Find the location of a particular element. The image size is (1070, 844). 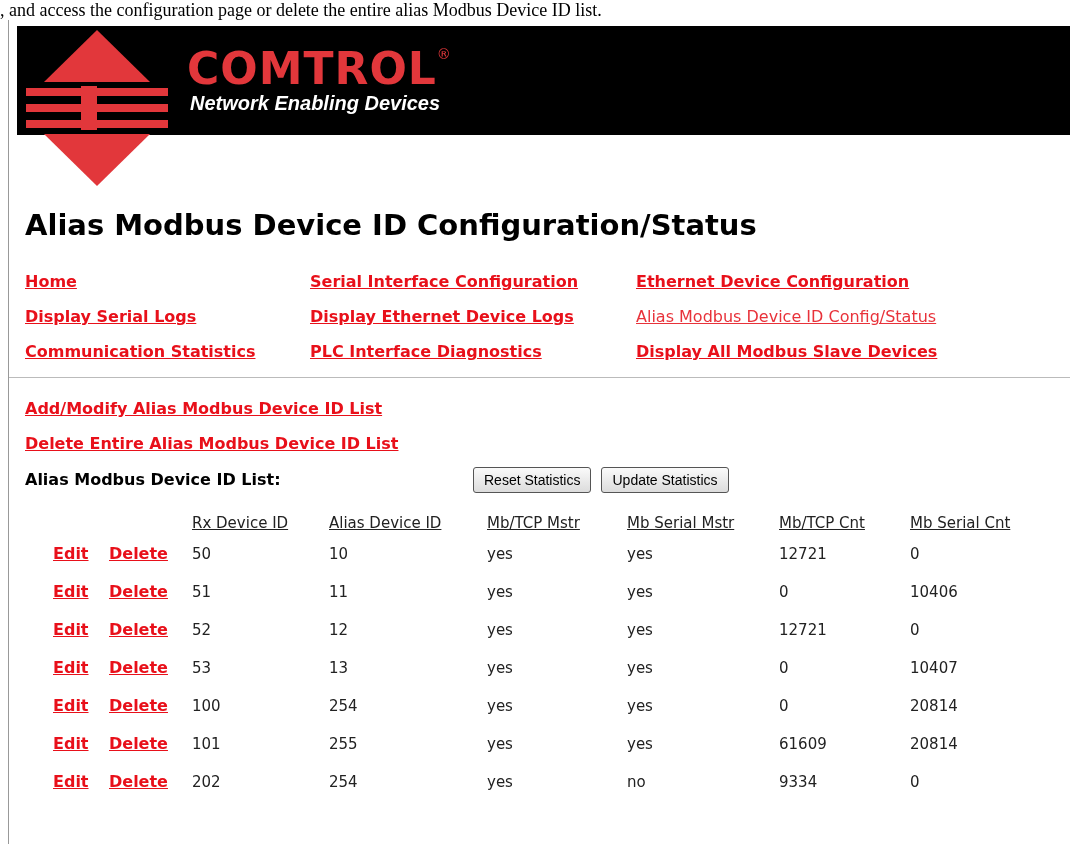

table-cell: 61609 is located at coordinates (803, 744).